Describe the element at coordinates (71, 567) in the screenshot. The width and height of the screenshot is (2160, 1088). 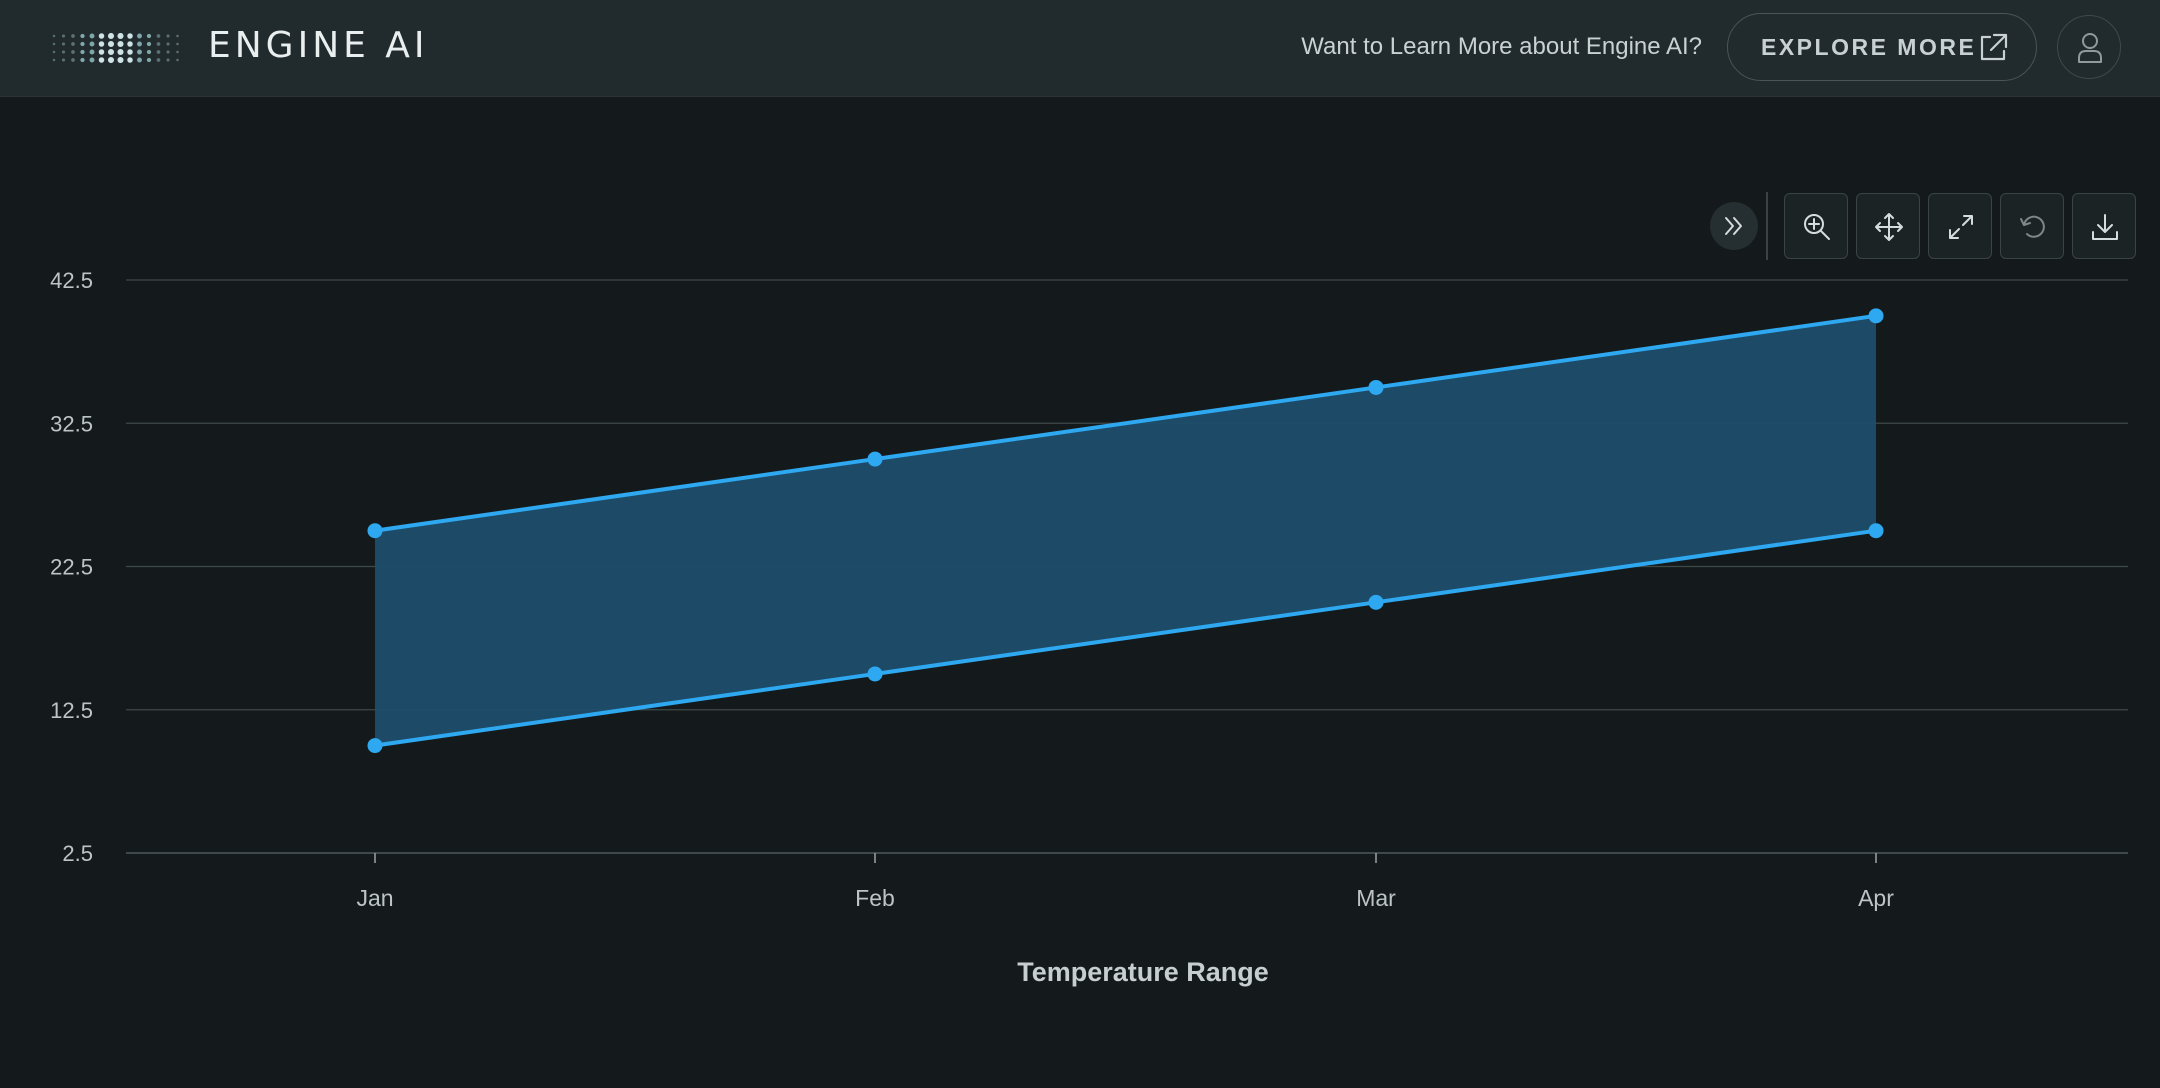
I see `y-tick-label: 22.5` at that location.